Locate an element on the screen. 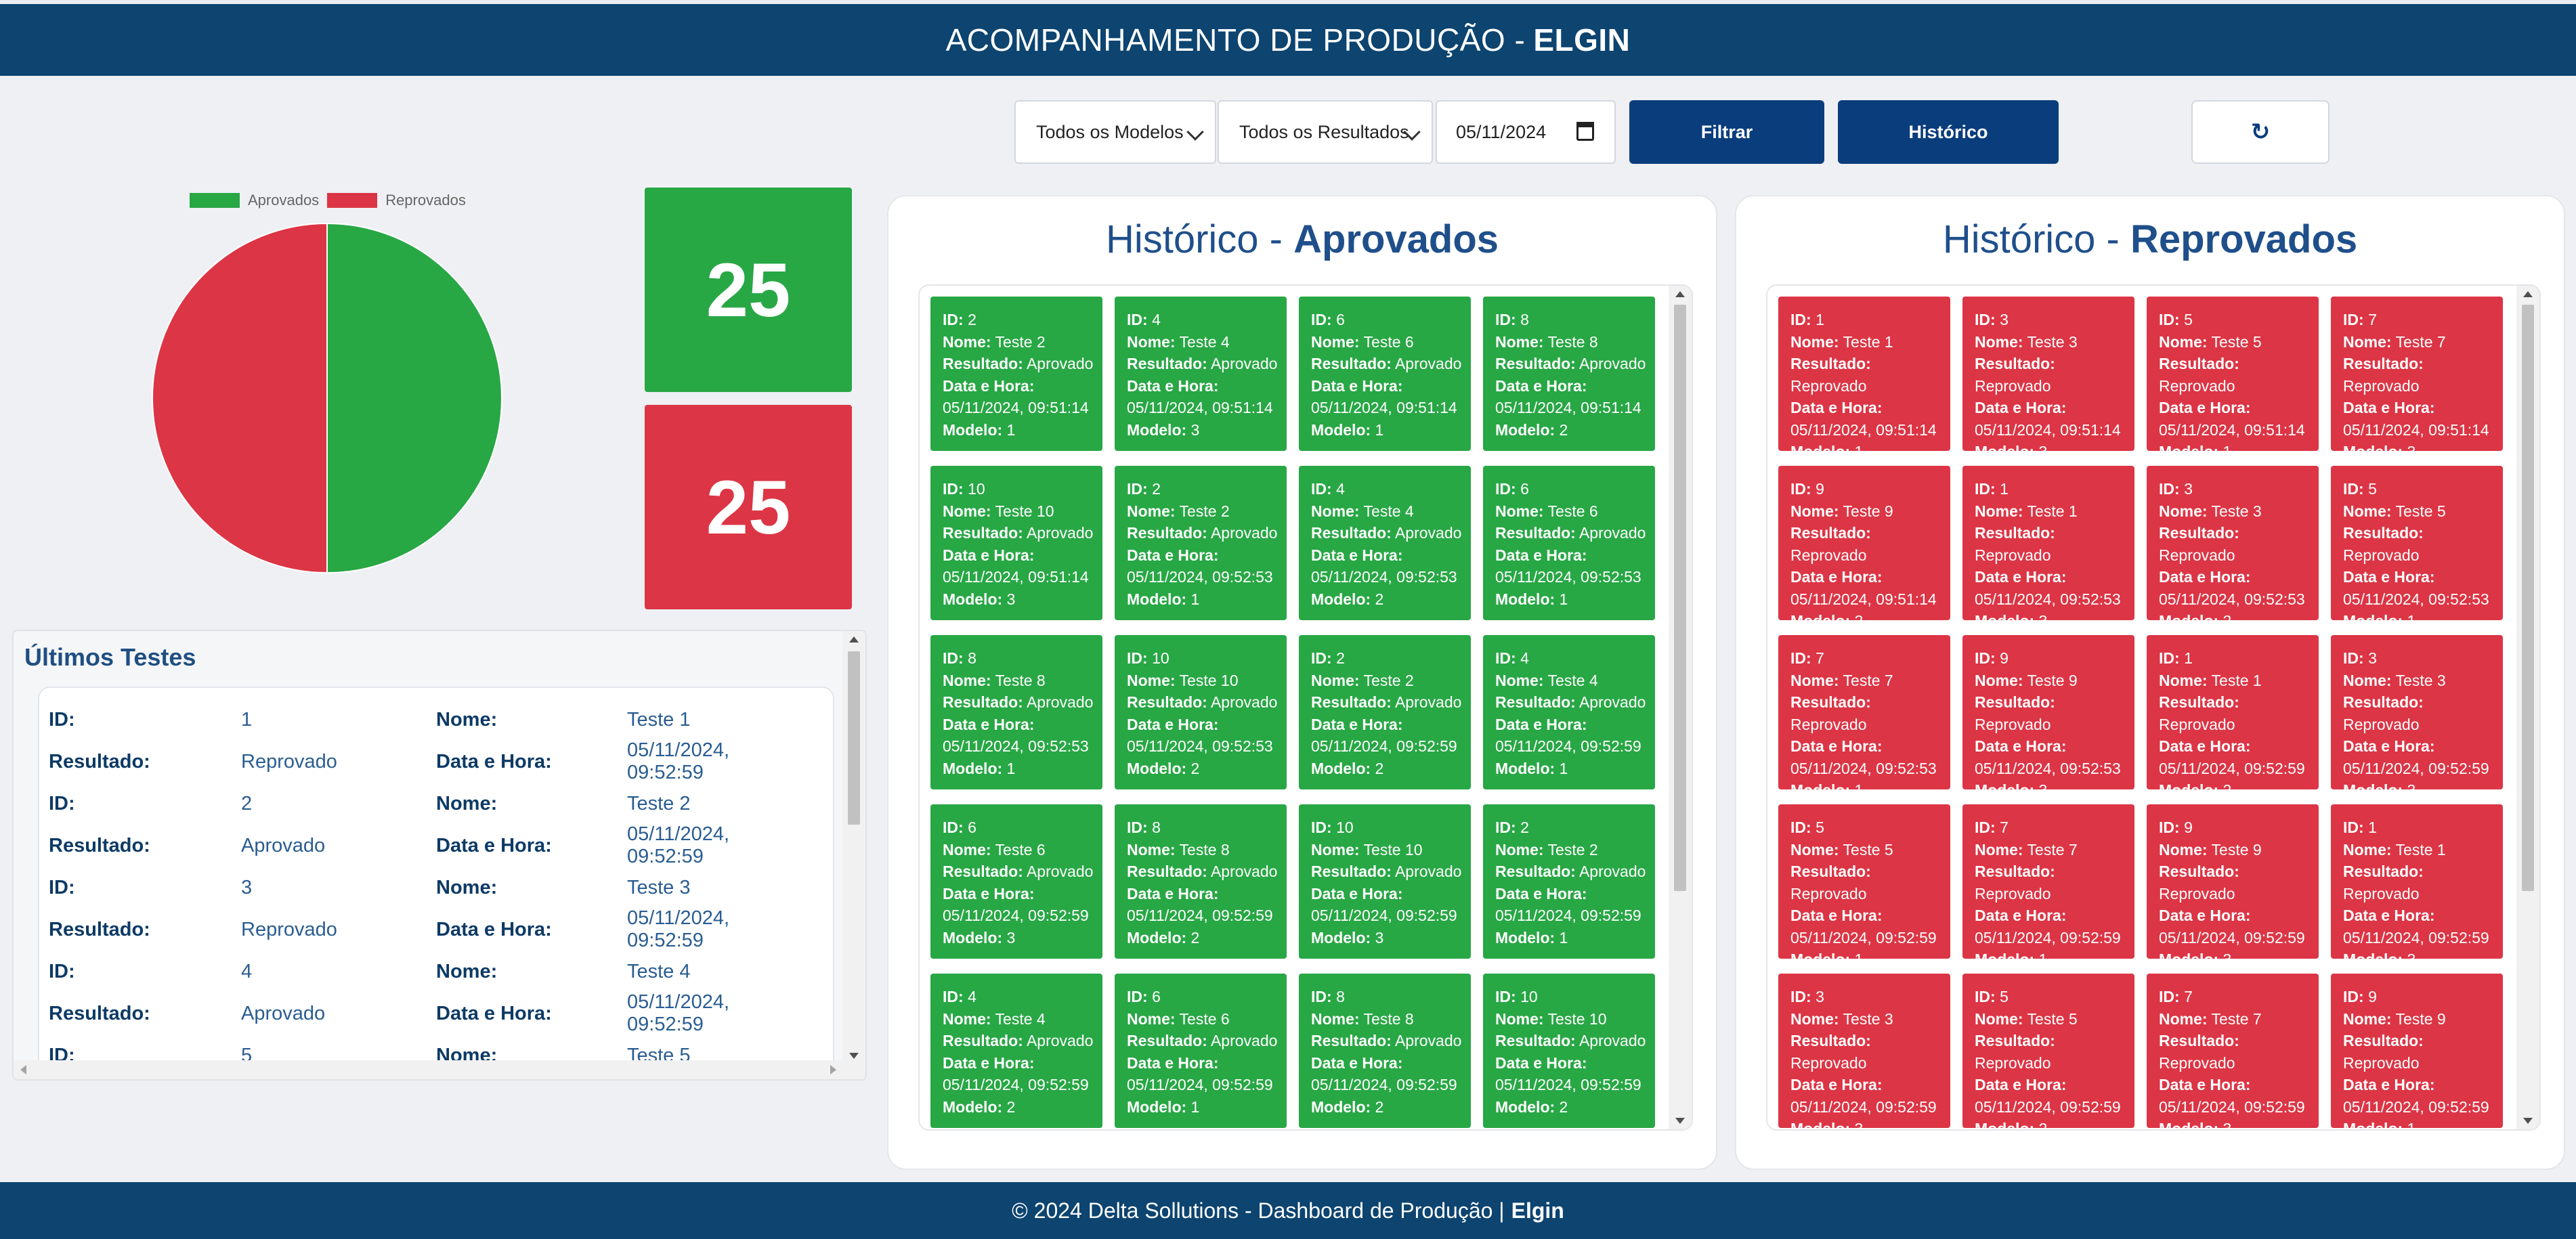  legend-item-reprovados: Reprovados is located at coordinates (396, 200).